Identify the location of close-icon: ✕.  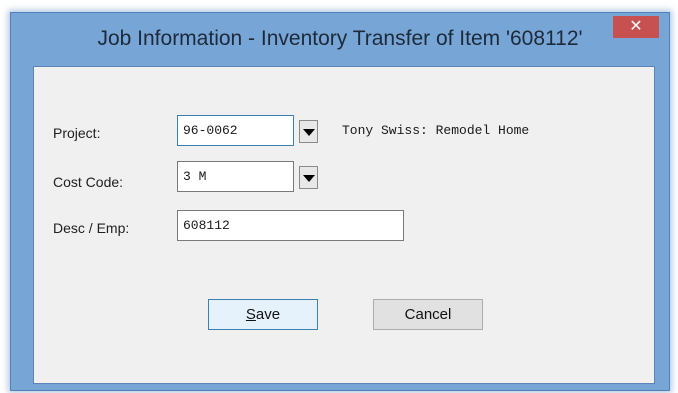
(636, 26).